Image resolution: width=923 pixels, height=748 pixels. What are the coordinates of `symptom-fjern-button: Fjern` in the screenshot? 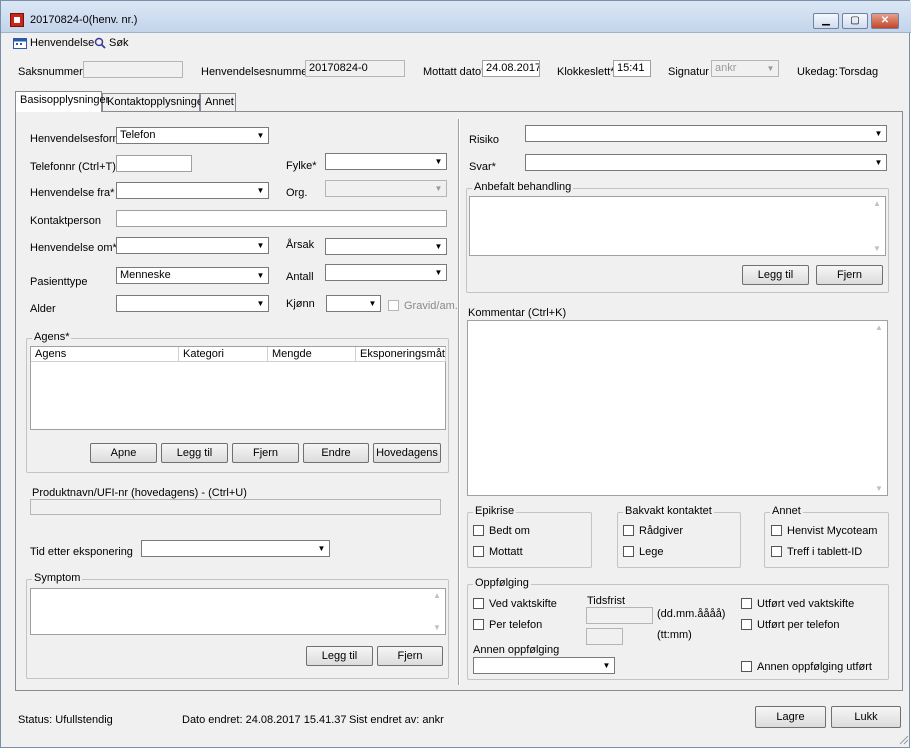 It's located at (410, 656).